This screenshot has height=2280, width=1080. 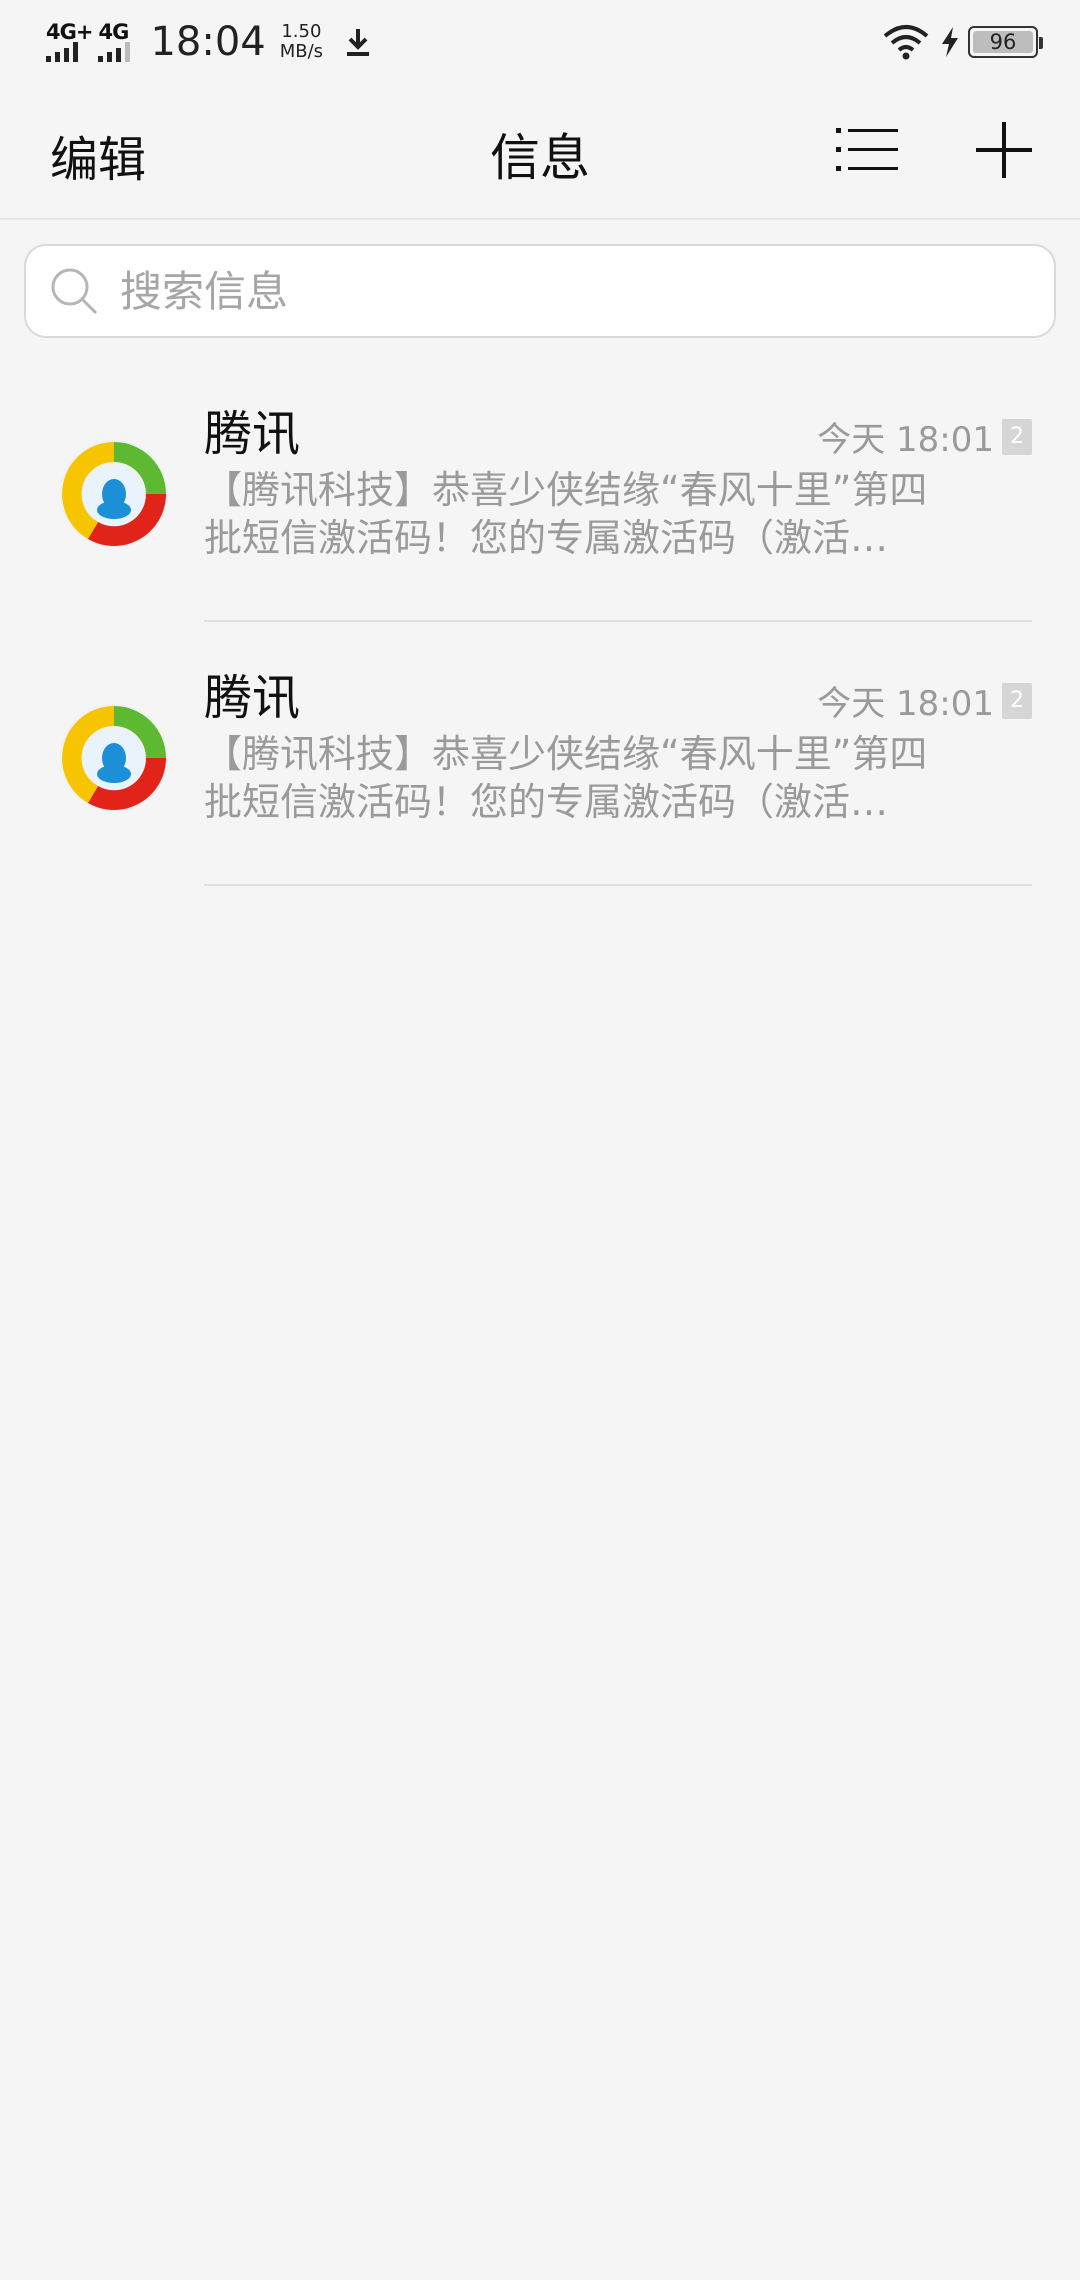 What do you see at coordinates (69, 32) in the screenshot?
I see `network-type-1: 4G+` at bounding box center [69, 32].